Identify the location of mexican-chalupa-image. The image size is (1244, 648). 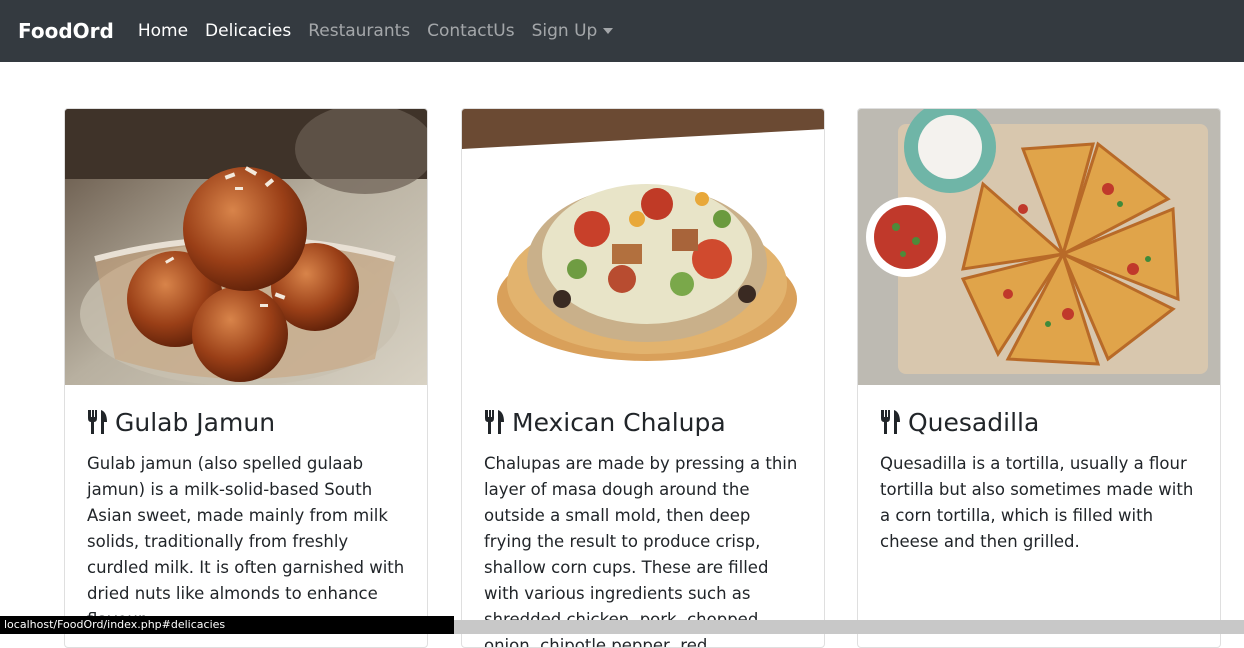
(643, 247).